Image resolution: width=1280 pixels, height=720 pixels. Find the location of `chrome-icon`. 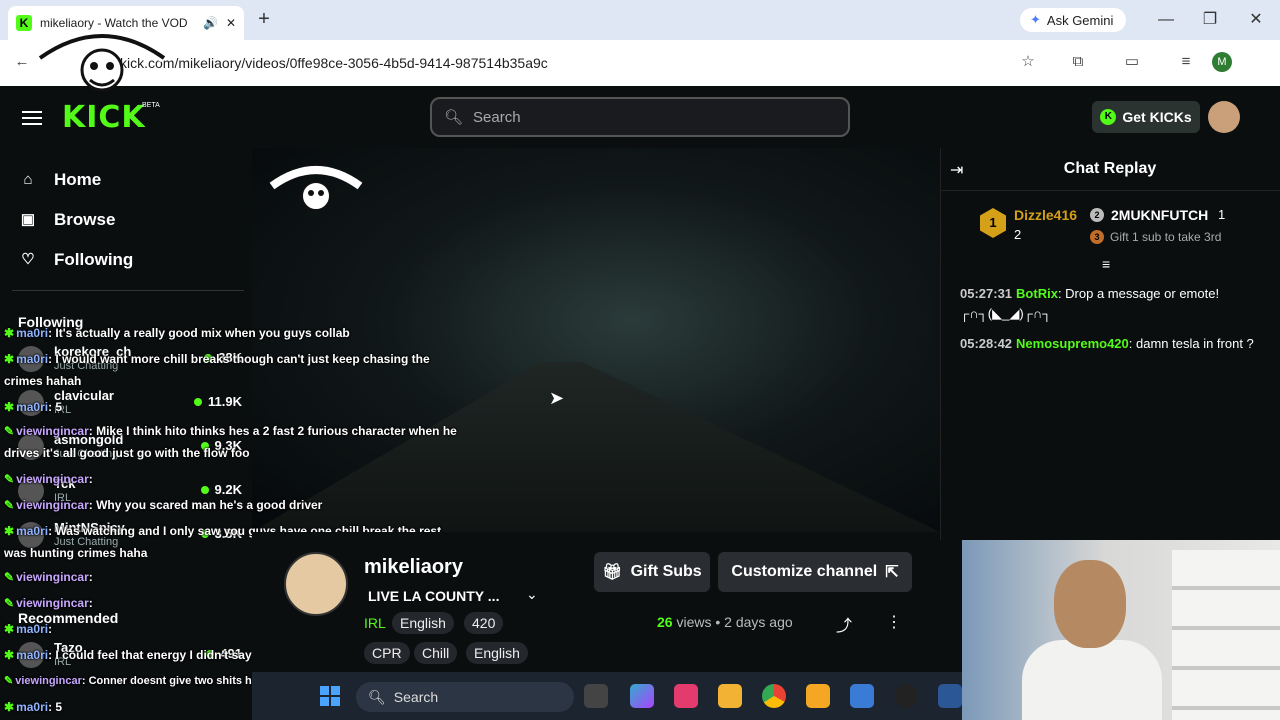

chrome-icon is located at coordinates (774, 696).